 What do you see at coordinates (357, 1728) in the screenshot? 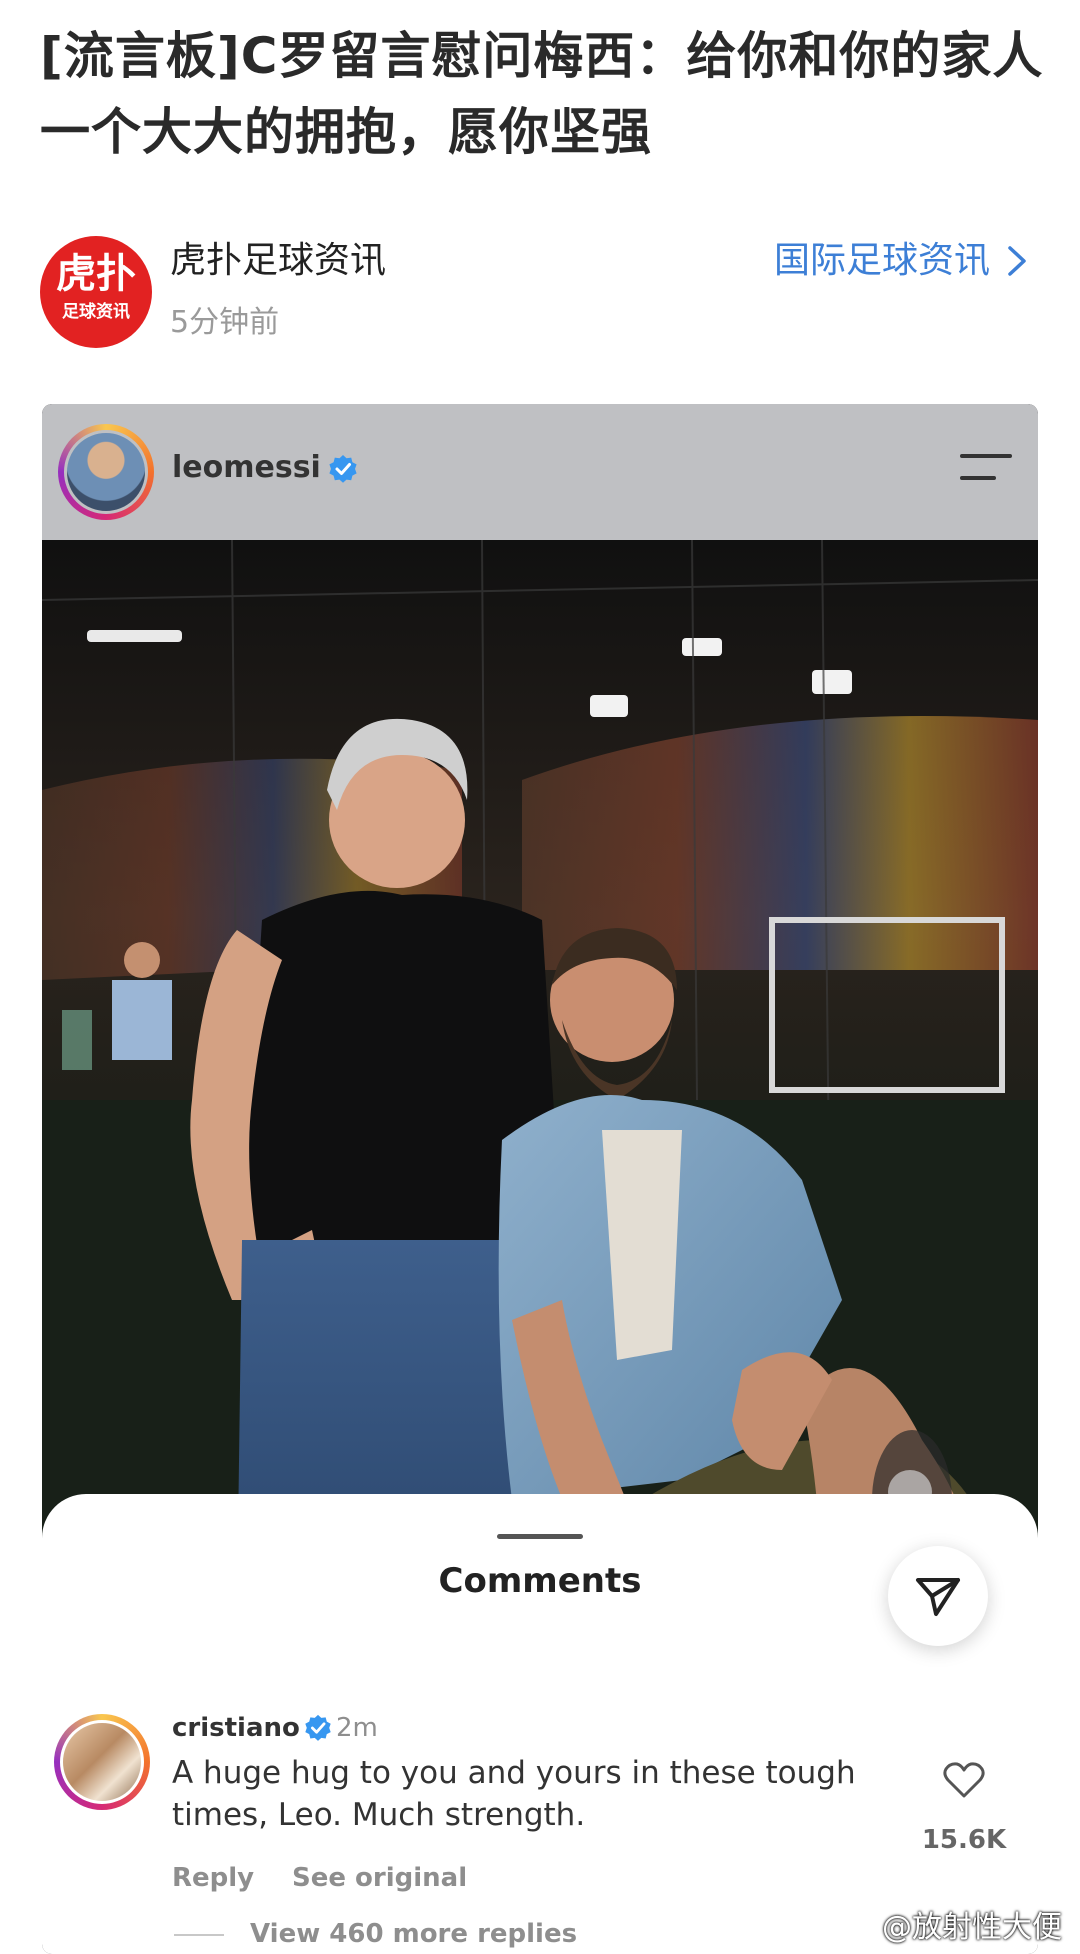
I see `comment-time: 2m` at bounding box center [357, 1728].